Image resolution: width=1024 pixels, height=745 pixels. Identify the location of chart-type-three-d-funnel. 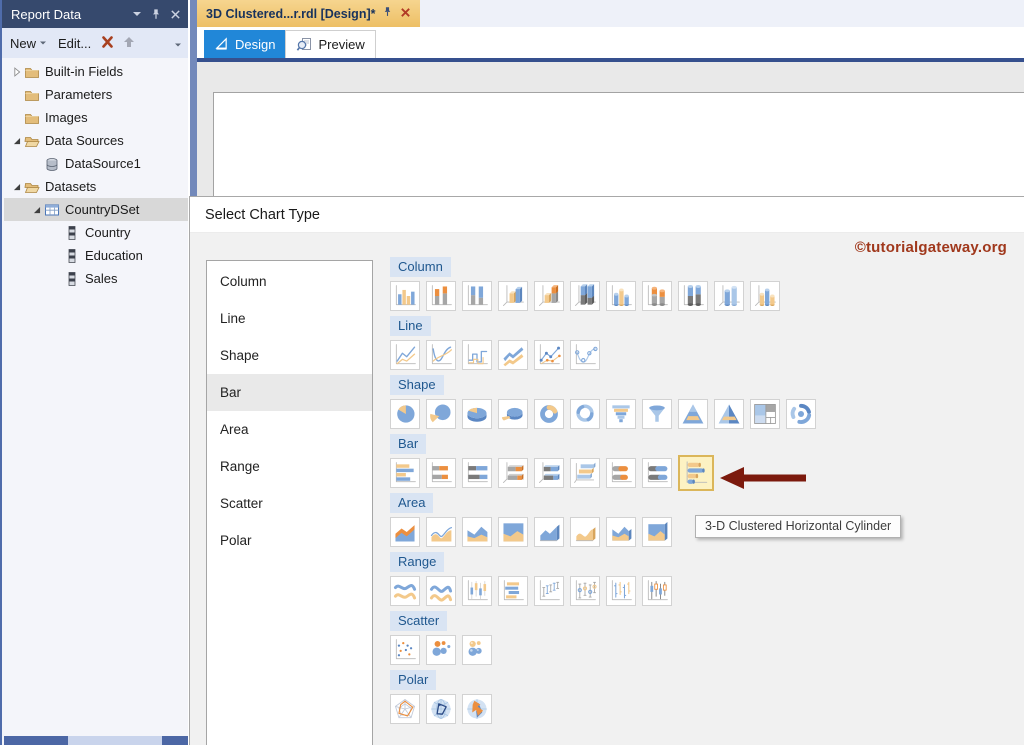
(657, 414).